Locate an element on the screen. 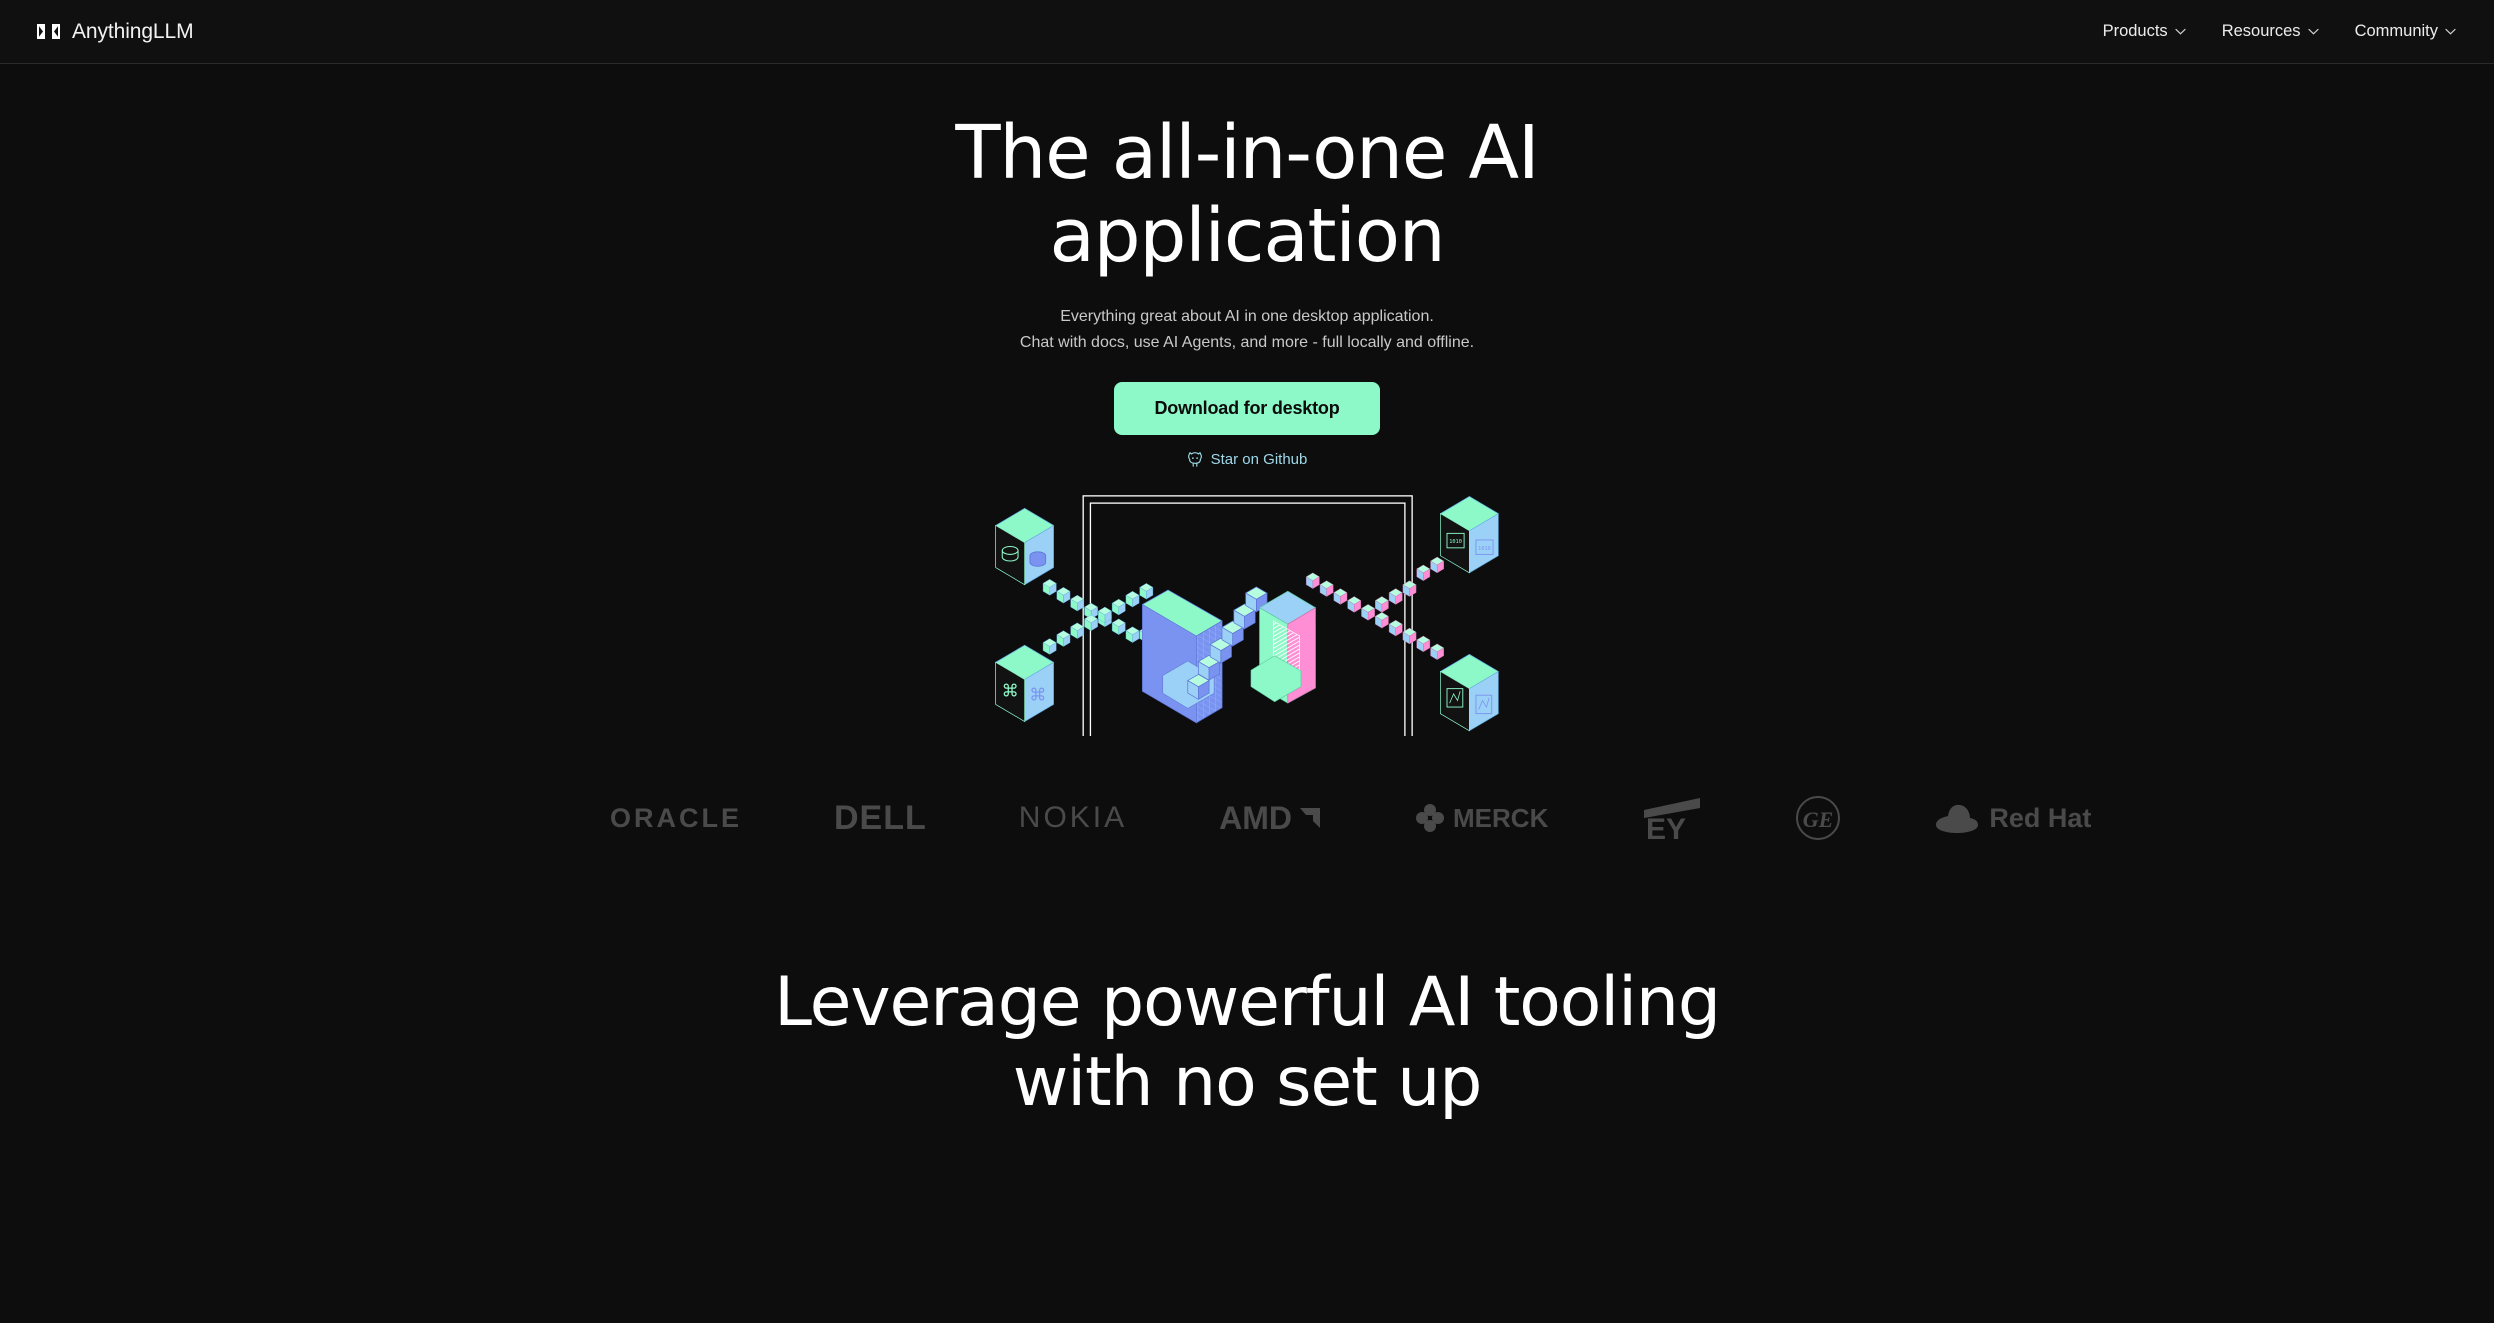  brand-logo: AnythingLLM is located at coordinates (115, 31).